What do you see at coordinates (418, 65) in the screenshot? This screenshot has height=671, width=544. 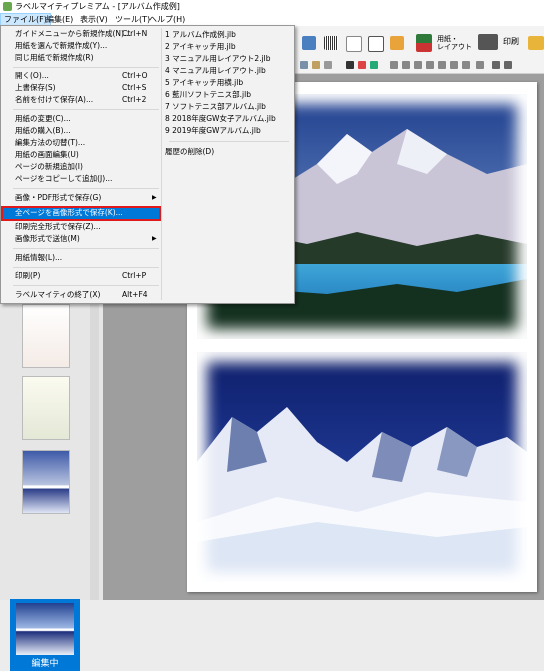 I see `frame-icon` at bounding box center [418, 65].